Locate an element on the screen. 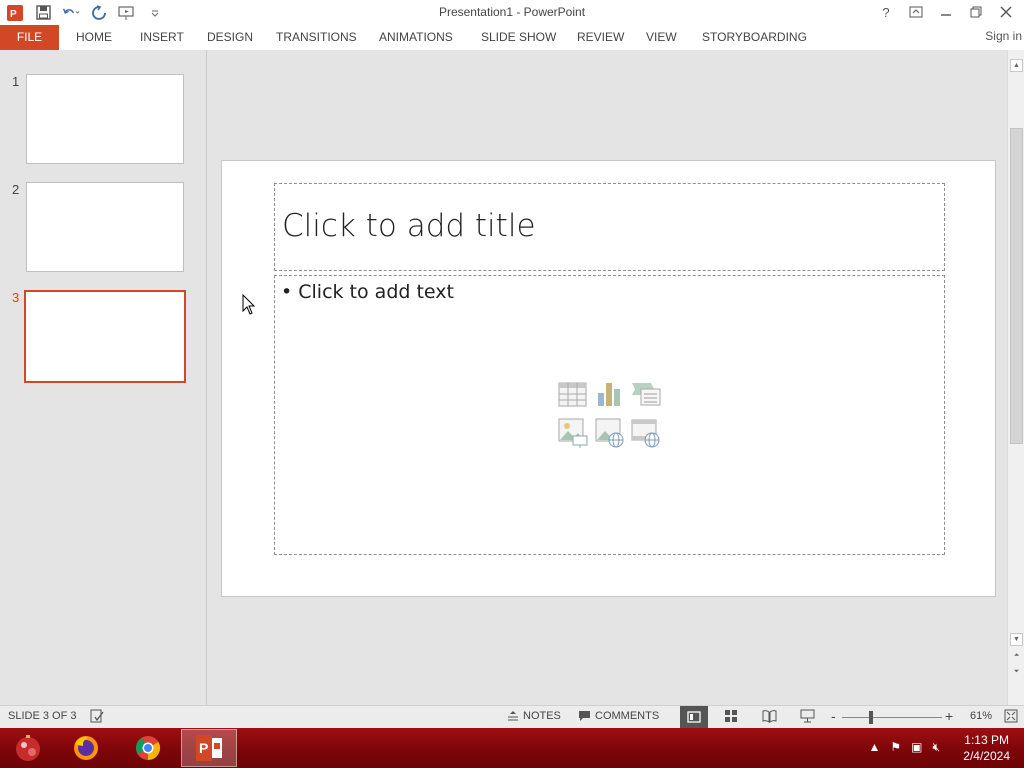 The image size is (1024, 768). firefox-taskbar-button is located at coordinates (86, 748).